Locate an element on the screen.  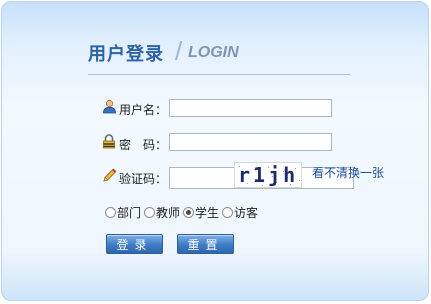
captcha-refresh-link: 看不清换一张 is located at coordinates (348, 172).